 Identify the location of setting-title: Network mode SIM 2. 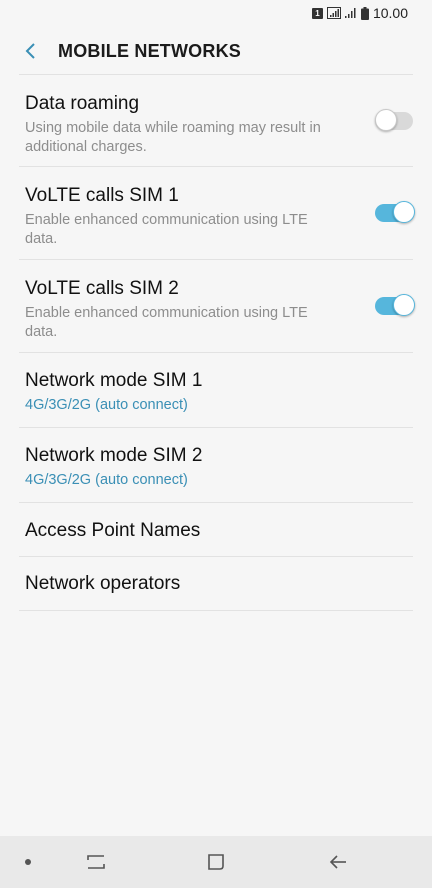
(114, 455).